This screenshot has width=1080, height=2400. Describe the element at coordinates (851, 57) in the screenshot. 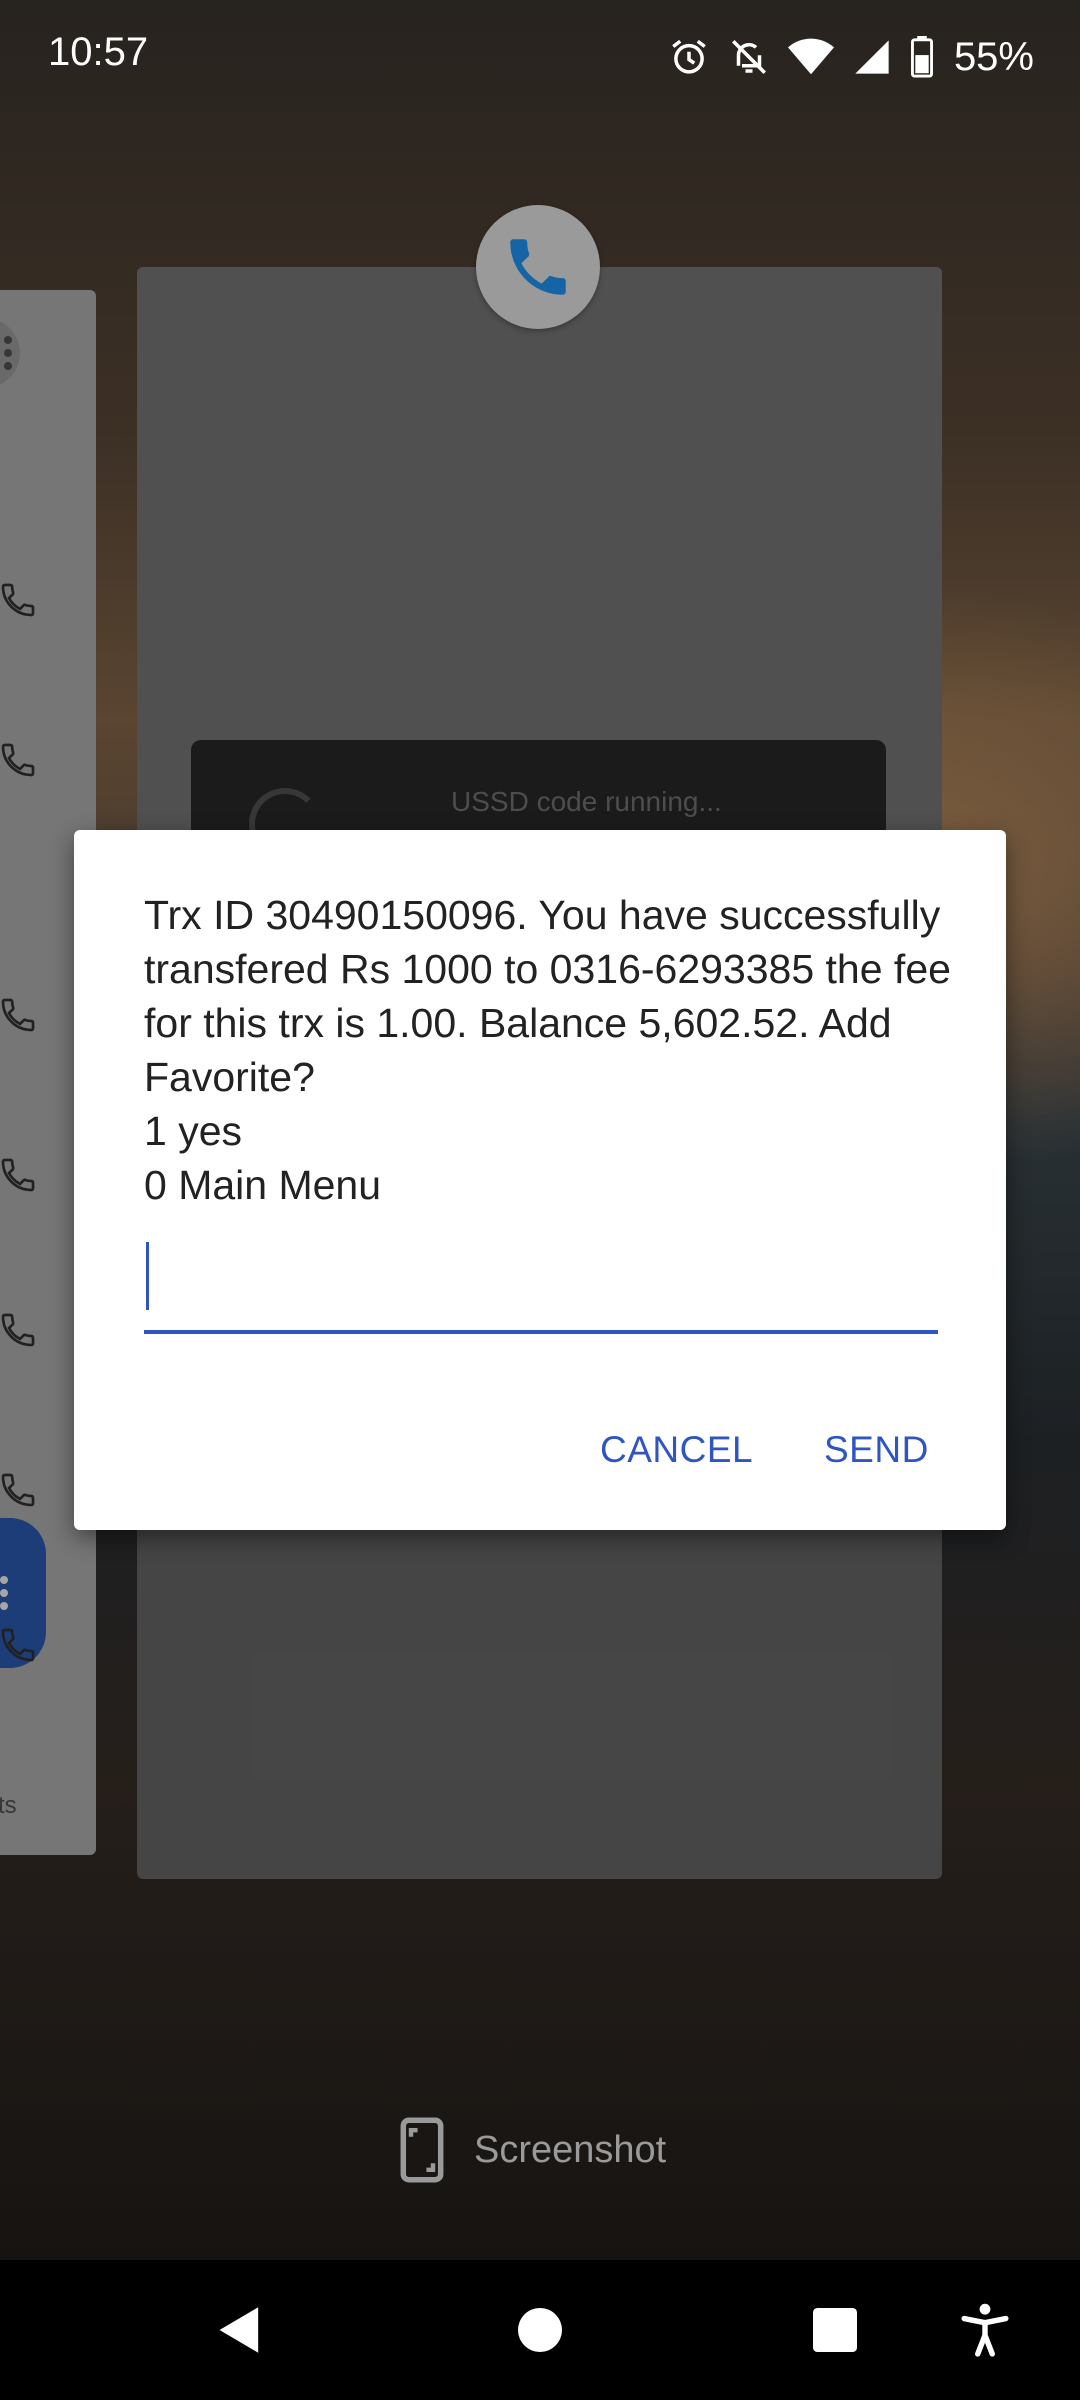

I see `status-icons: 55%` at that location.